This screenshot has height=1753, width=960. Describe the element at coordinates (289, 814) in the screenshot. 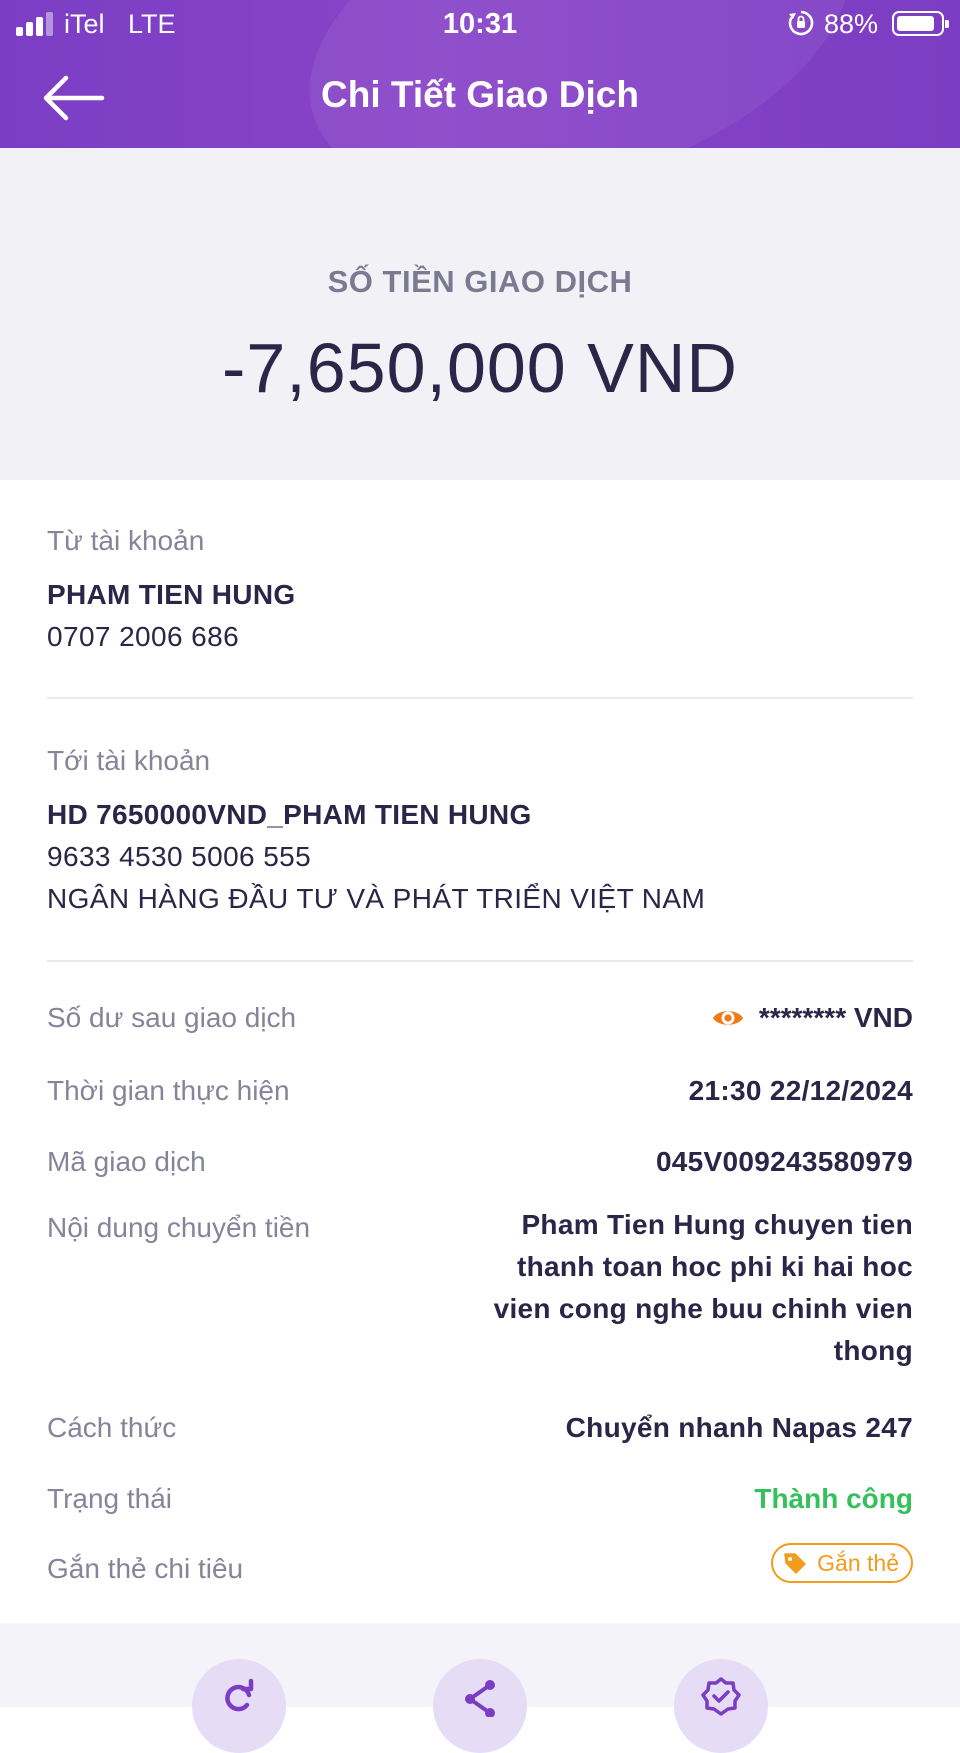

I see `to-account-name: HD 7650000VND_PHAM TIEN HUNG` at that location.